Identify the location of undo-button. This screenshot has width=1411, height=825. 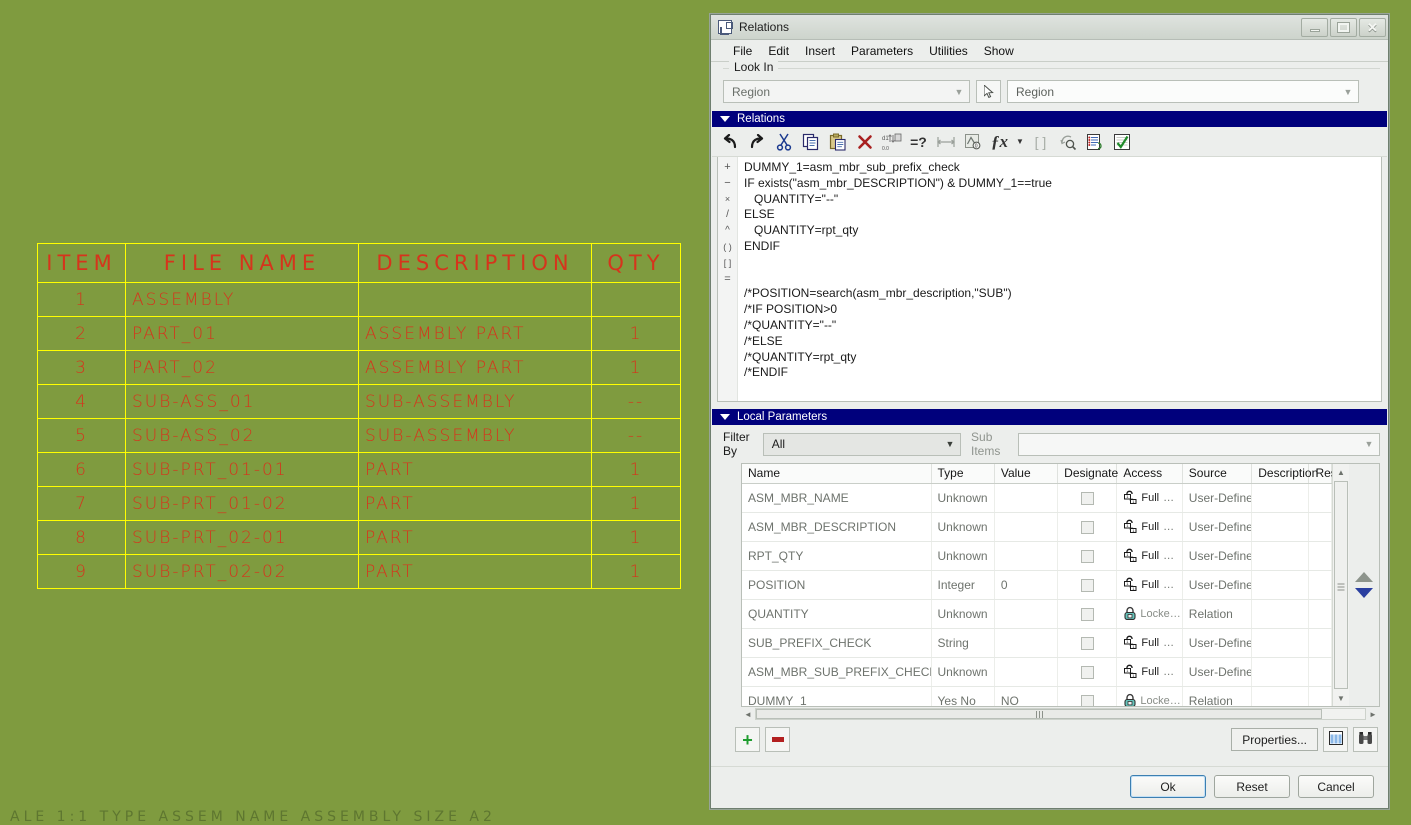
(729, 142).